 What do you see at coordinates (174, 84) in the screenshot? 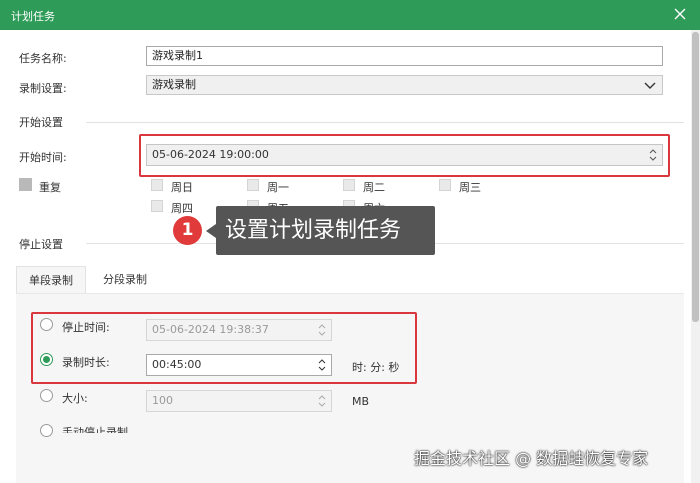
I see `record-setting-value: 游戏录制` at bounding box center [174, 84].